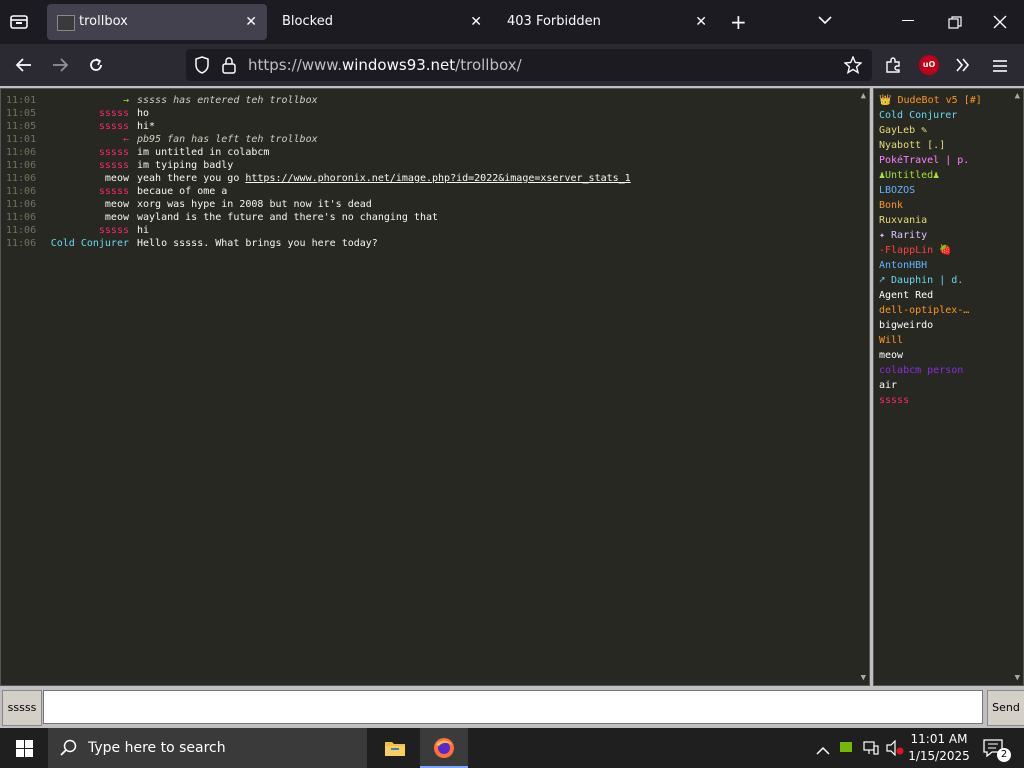 The image size is (1024, 768). I want to click on chat-message: 11:06 sssss hi, so click(431, 230).